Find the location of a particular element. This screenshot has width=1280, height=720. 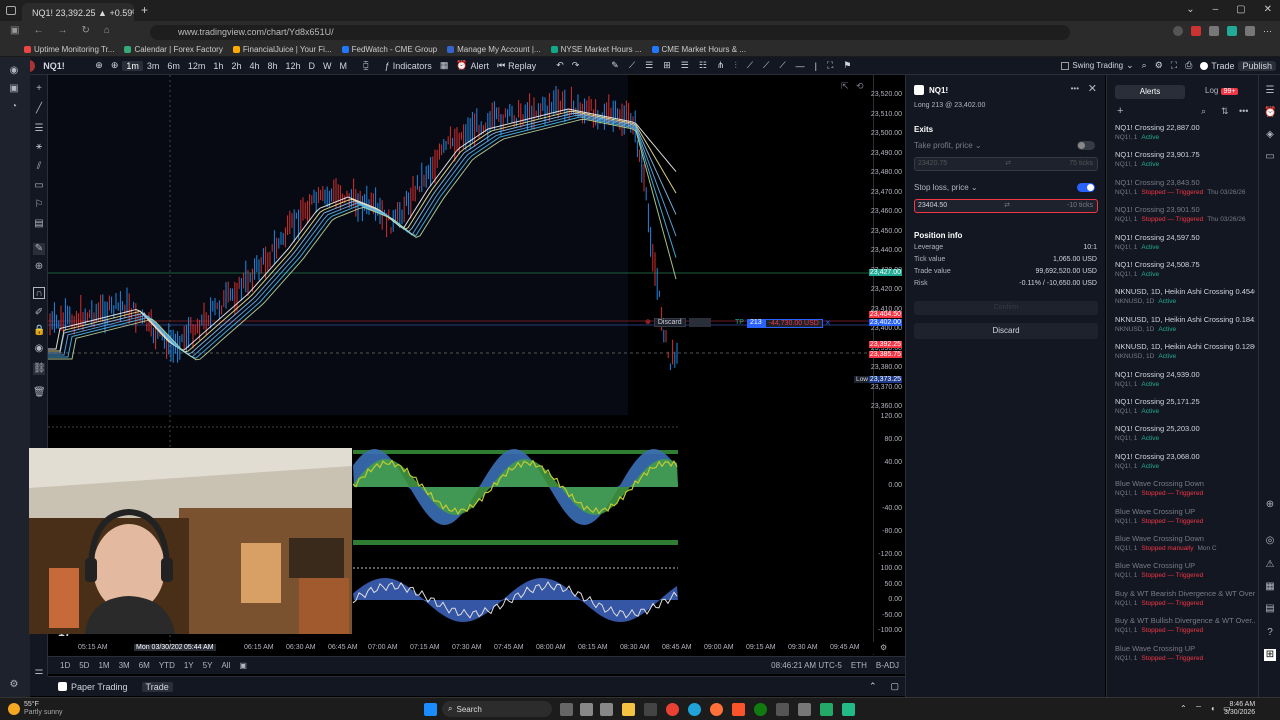

crosshair-icon: + is located at coordinates (39, 89).